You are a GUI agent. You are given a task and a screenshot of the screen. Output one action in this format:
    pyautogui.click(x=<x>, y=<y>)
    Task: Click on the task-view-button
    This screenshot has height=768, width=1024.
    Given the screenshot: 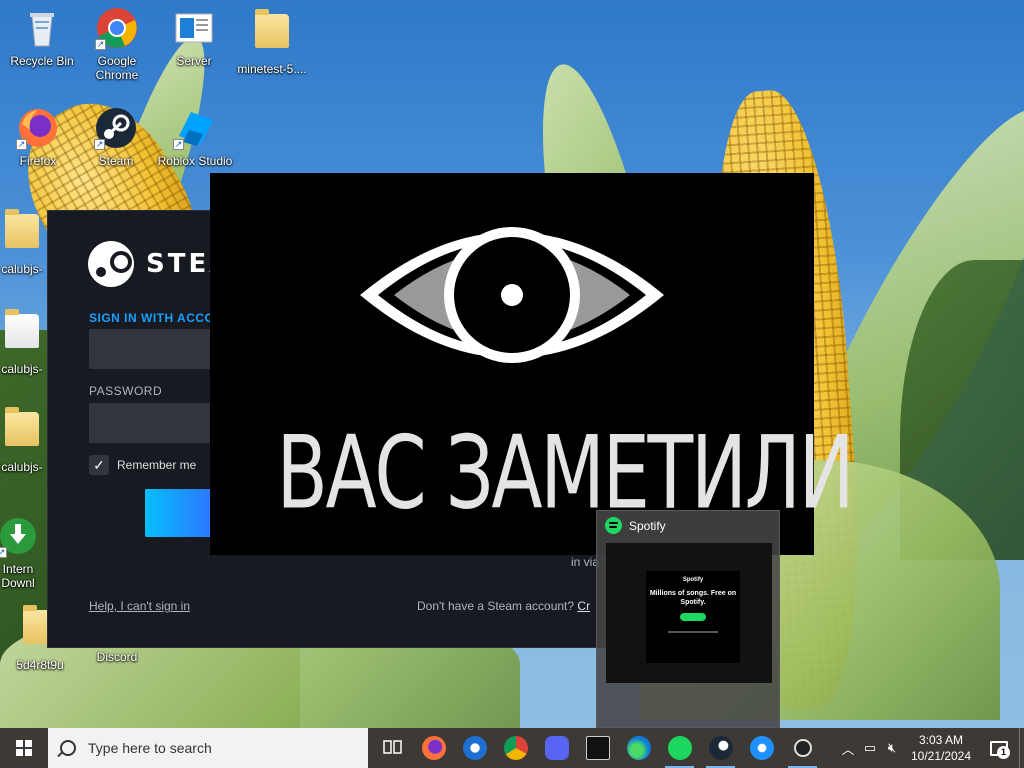 What is the action you would take?
    pyautogui.click(x=392, y=748)
    